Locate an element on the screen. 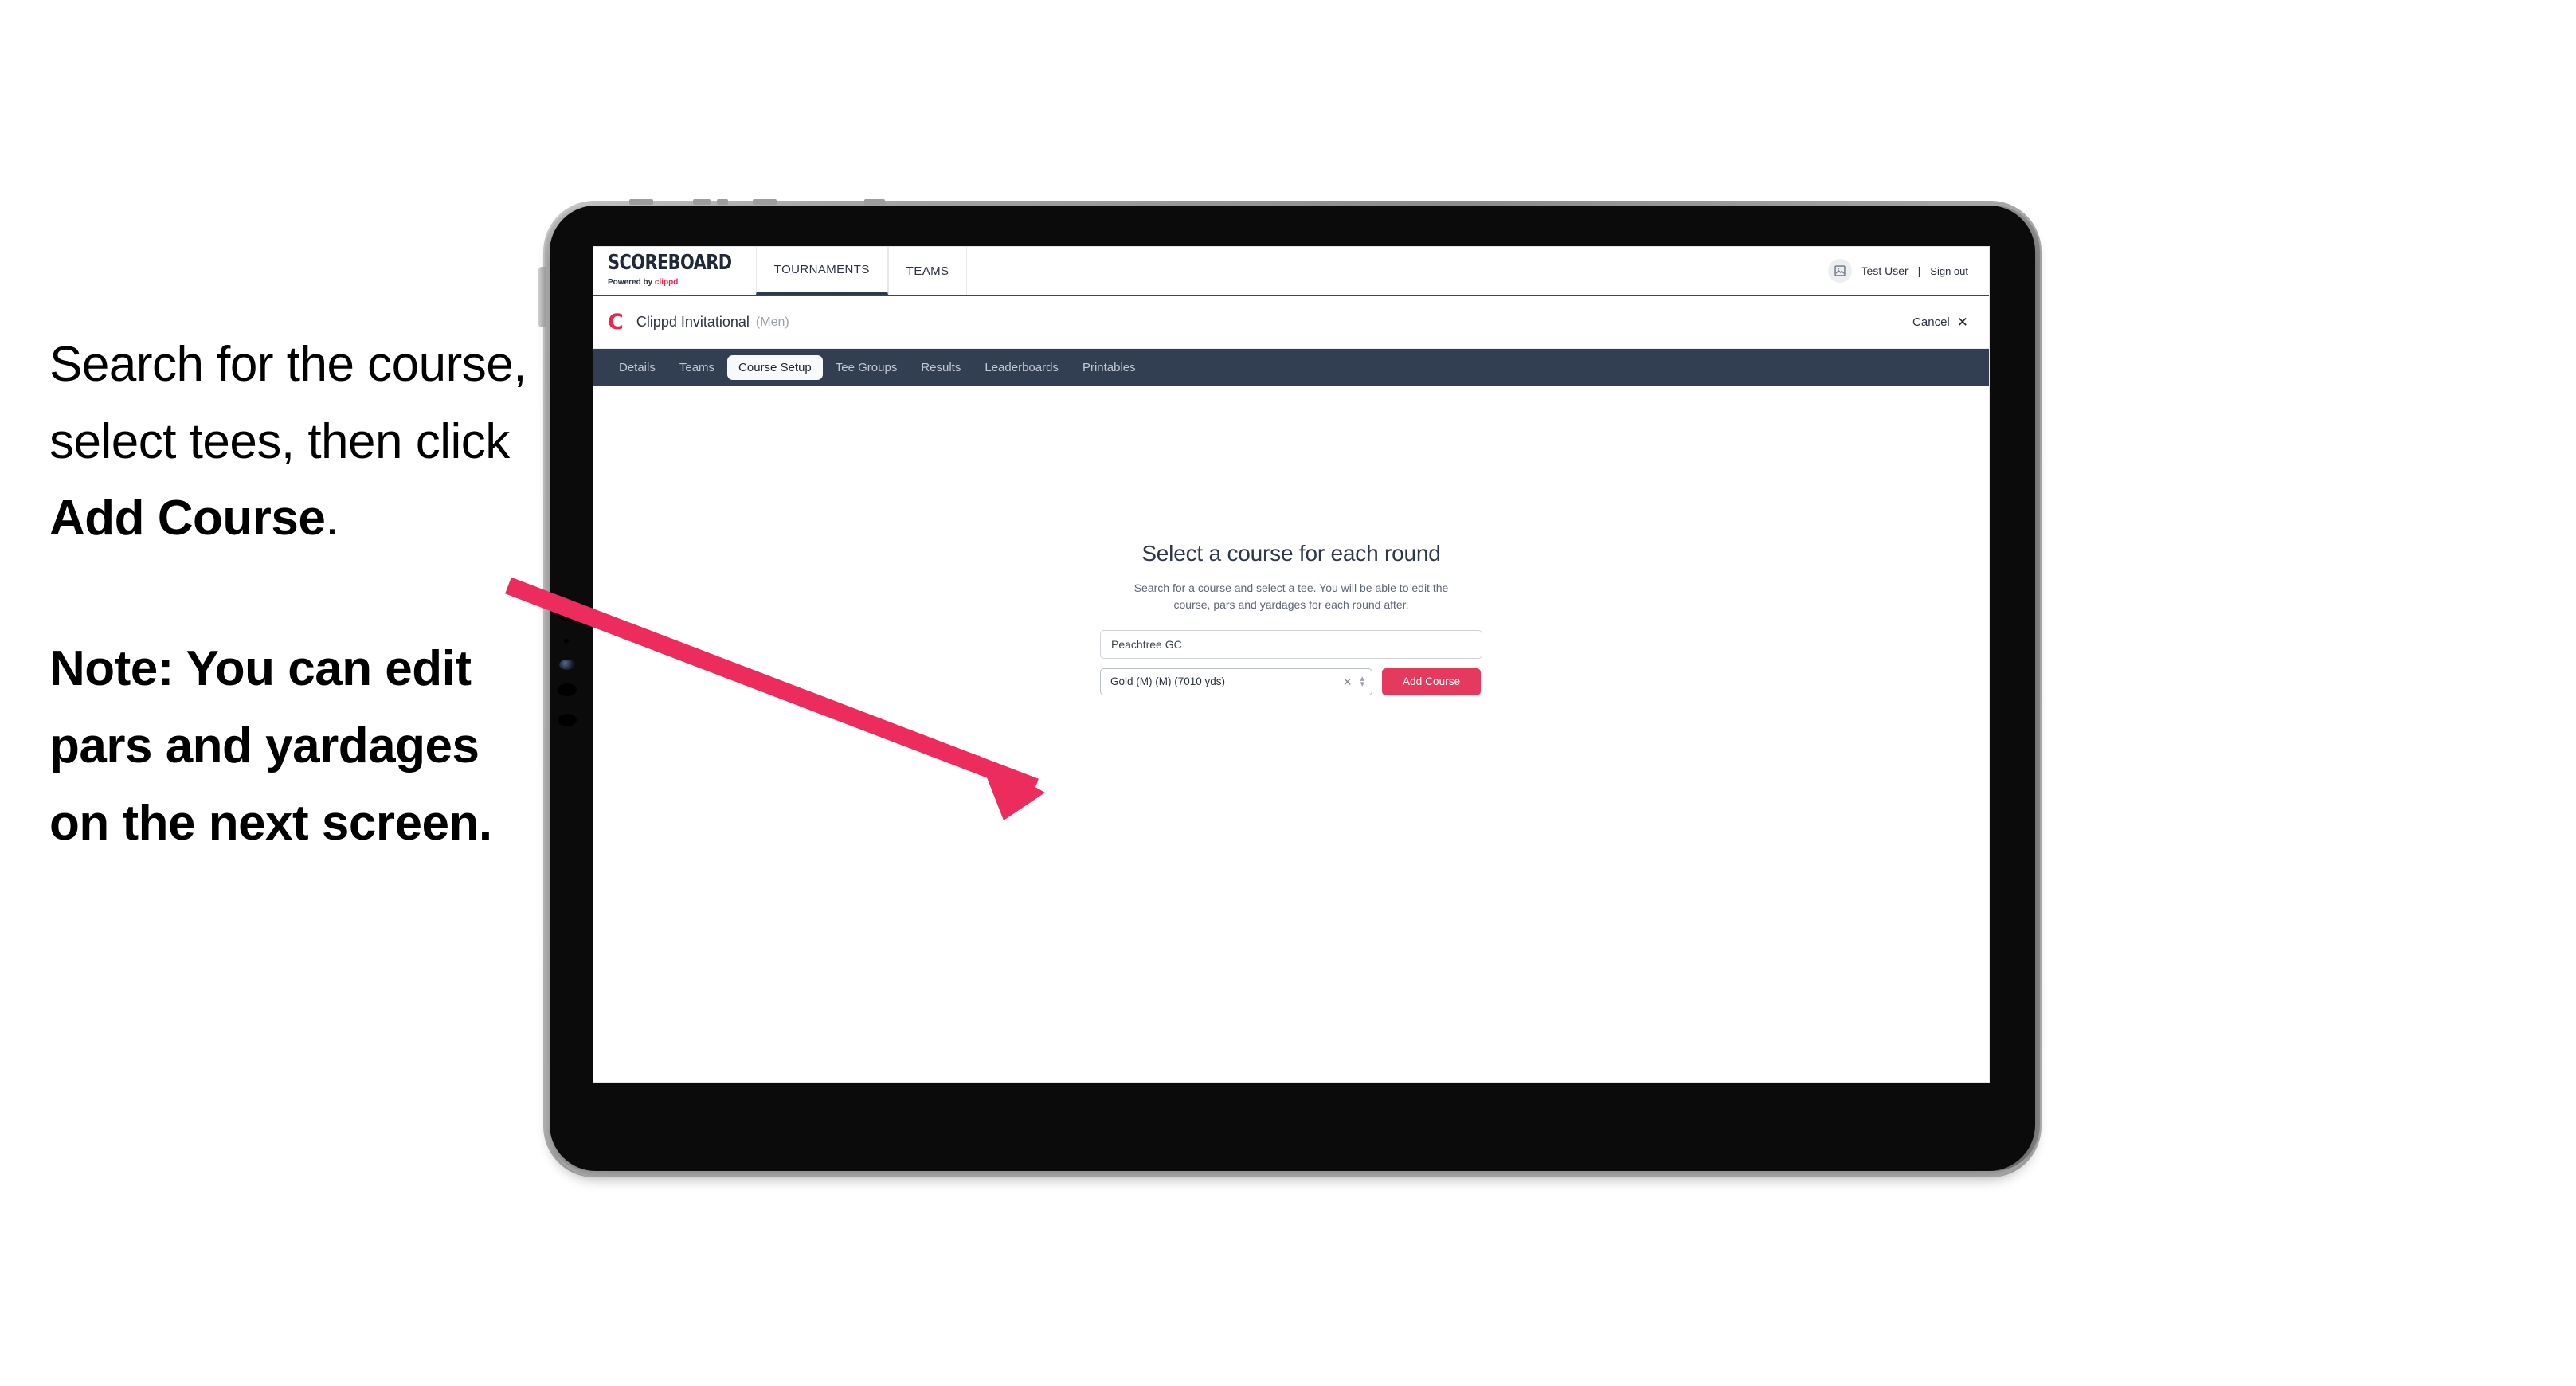  tournament-header: C Clippd Invitational (Men) Cancel ✕ is located at coordinates (1291, 322).